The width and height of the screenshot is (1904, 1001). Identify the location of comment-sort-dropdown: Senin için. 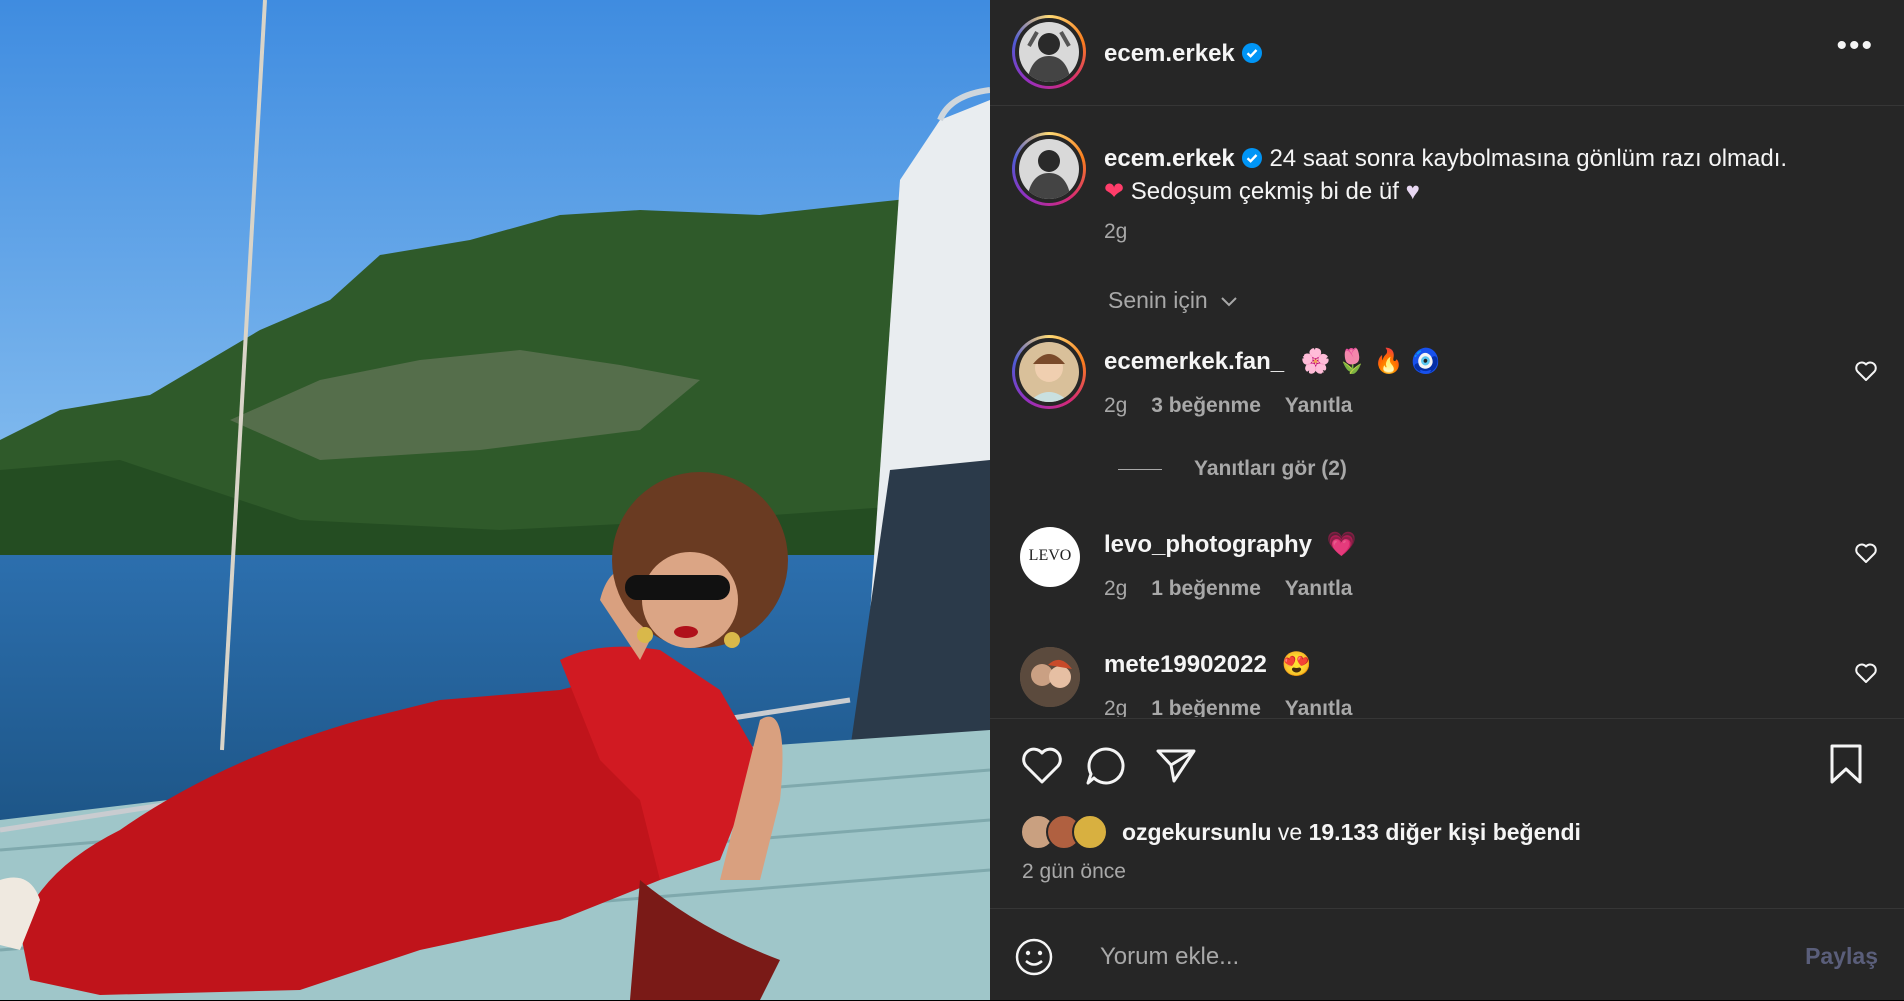
(1173, 300).